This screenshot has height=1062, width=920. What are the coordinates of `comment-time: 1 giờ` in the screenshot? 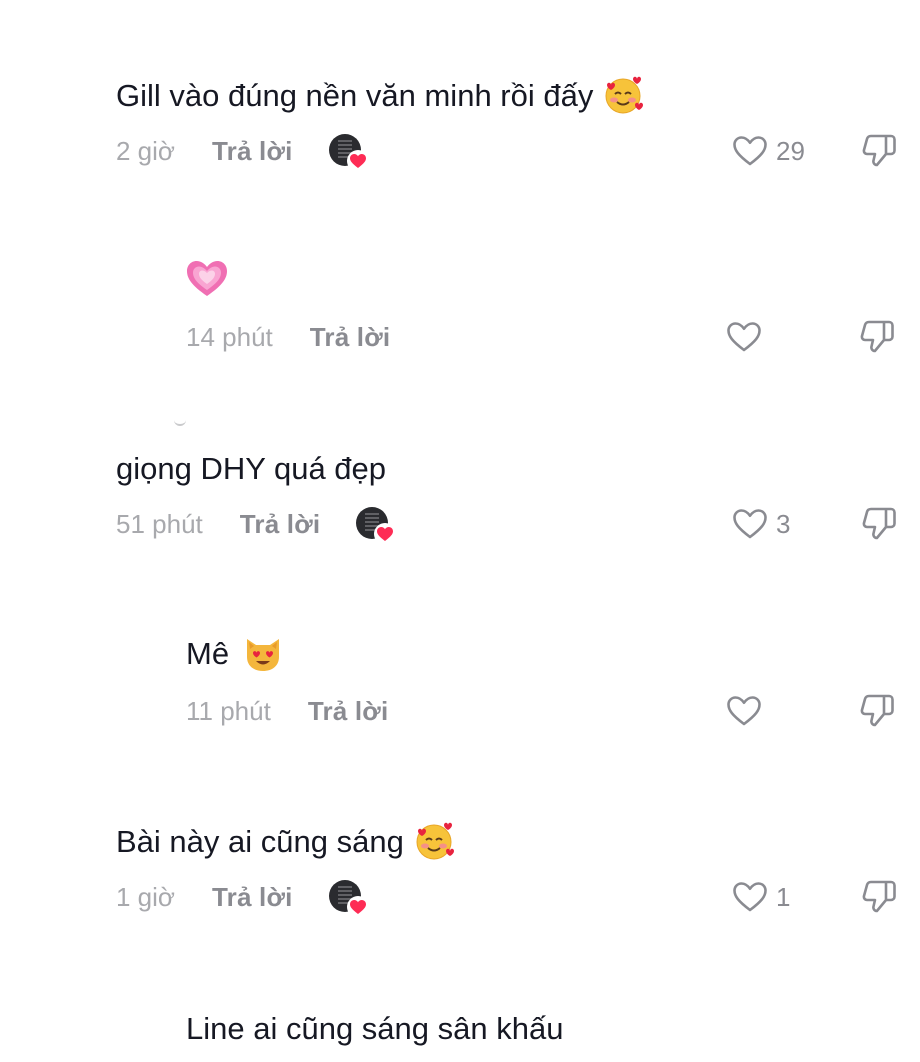 It's located at (145, 896).